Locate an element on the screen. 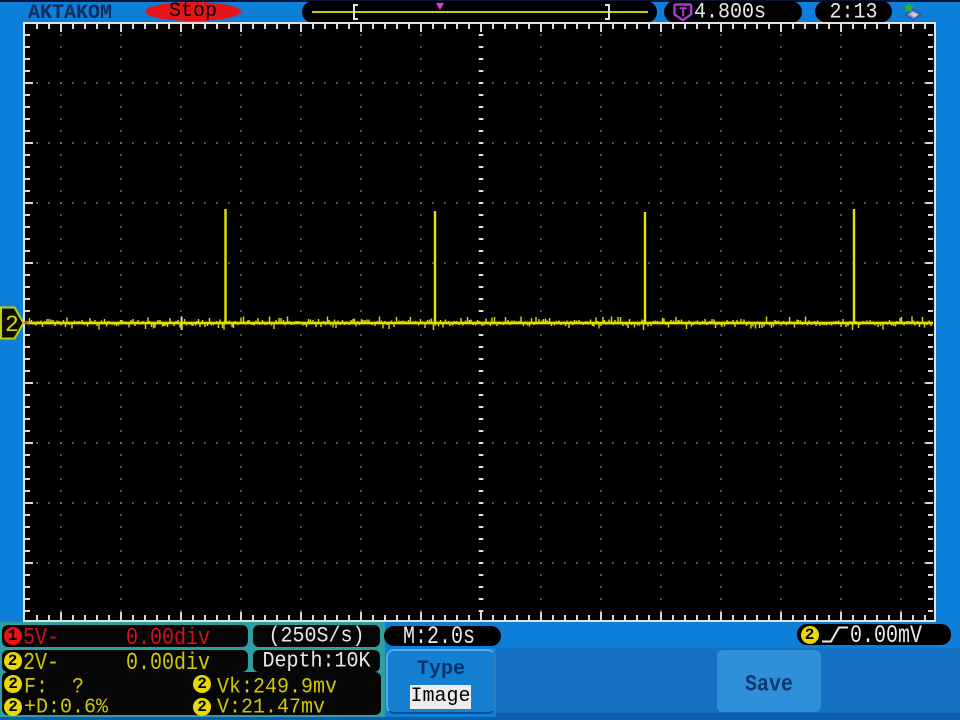  svg-text: 2 is located at coordinates (12, 325).